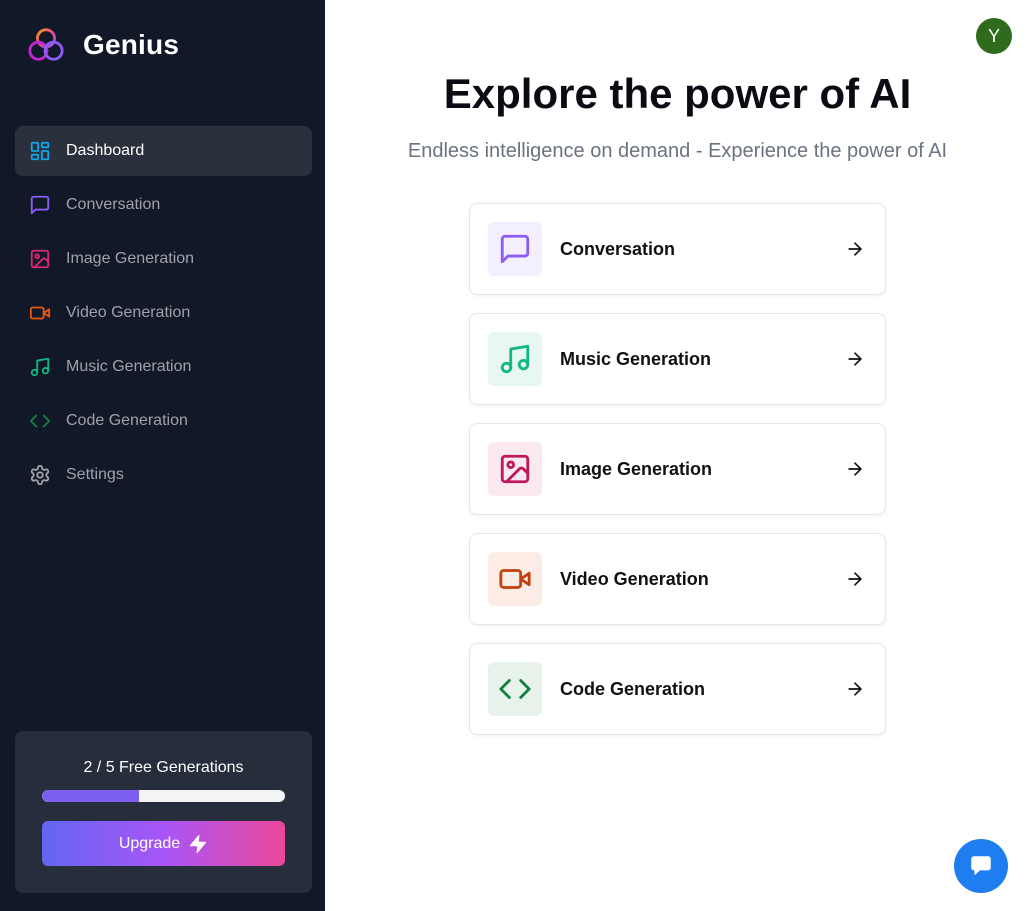 Image resolution: width=1030 pixels, height=911 pixels. I want to click on genius-logo-icon, so click(46, 44).